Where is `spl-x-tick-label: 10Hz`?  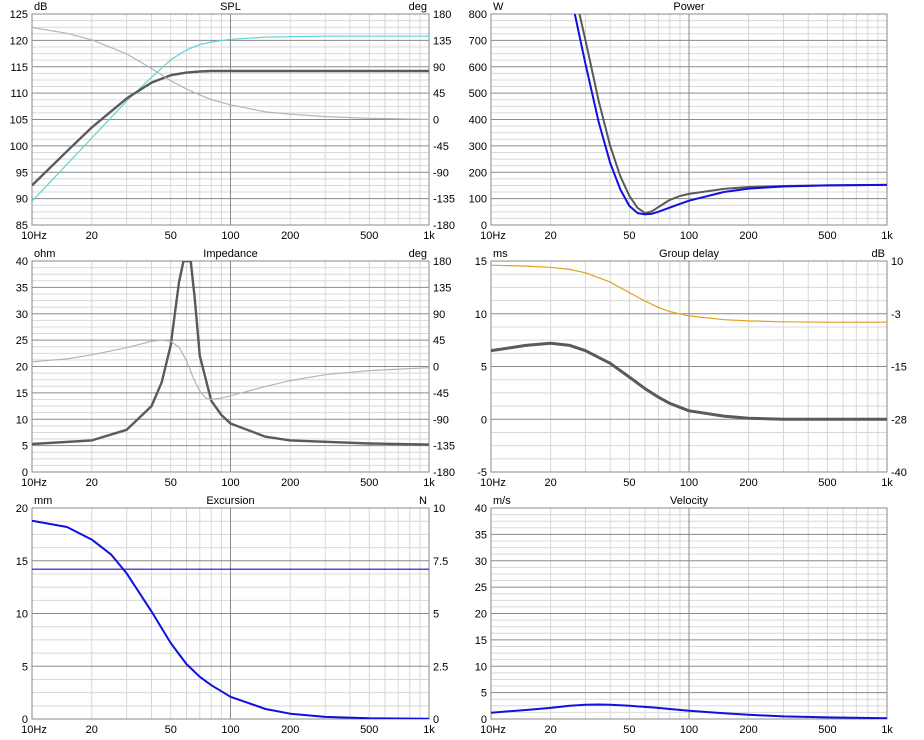
spl-x-tick-label: 10Hz is located at coordinates (34, 236).